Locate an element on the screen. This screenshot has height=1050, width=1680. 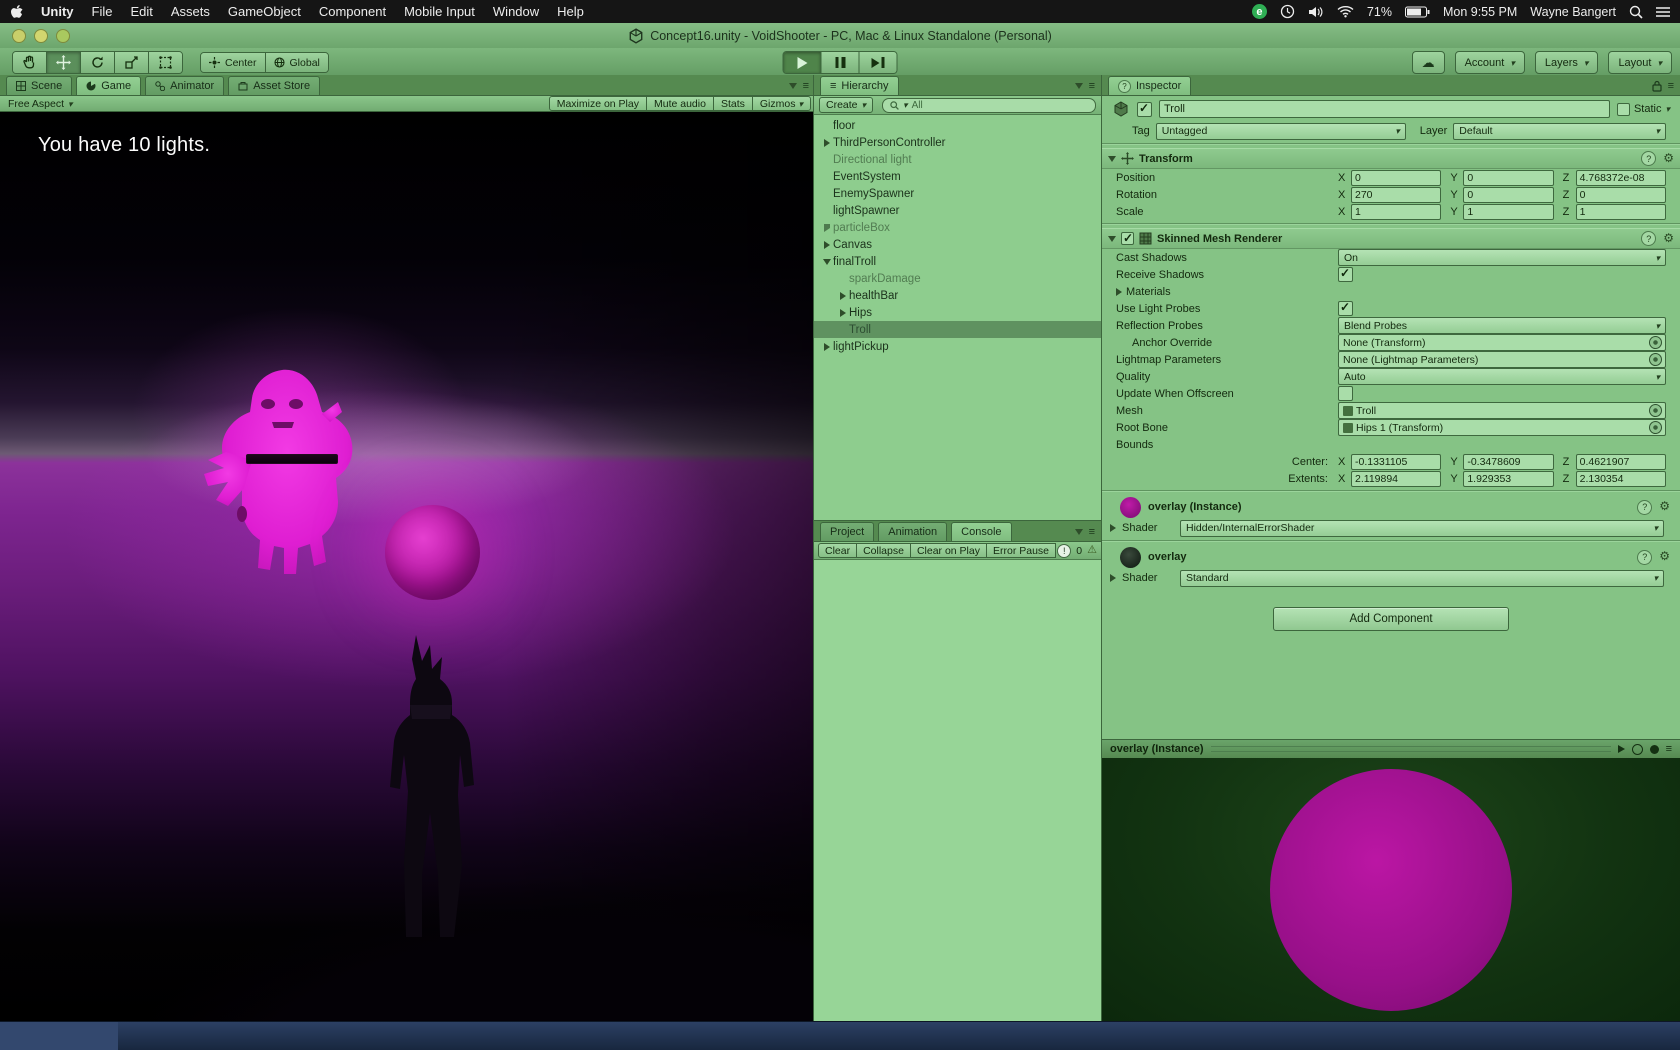
search-filter-arrow-icon is located at coordinates (905, 105).